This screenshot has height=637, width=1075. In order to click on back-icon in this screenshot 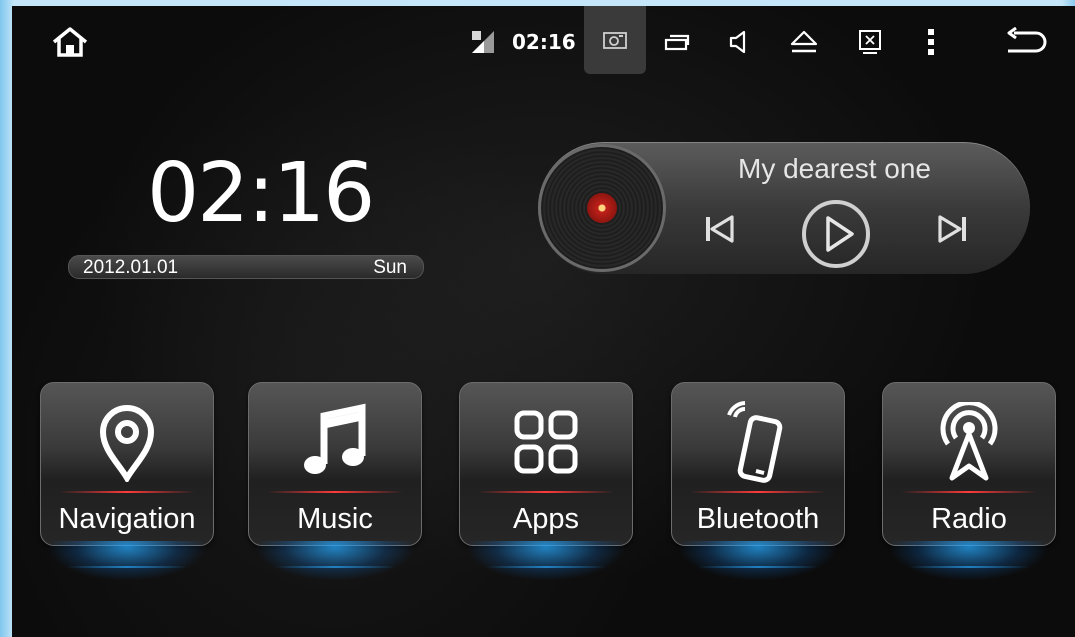, I will do `click(1027, 42)`.